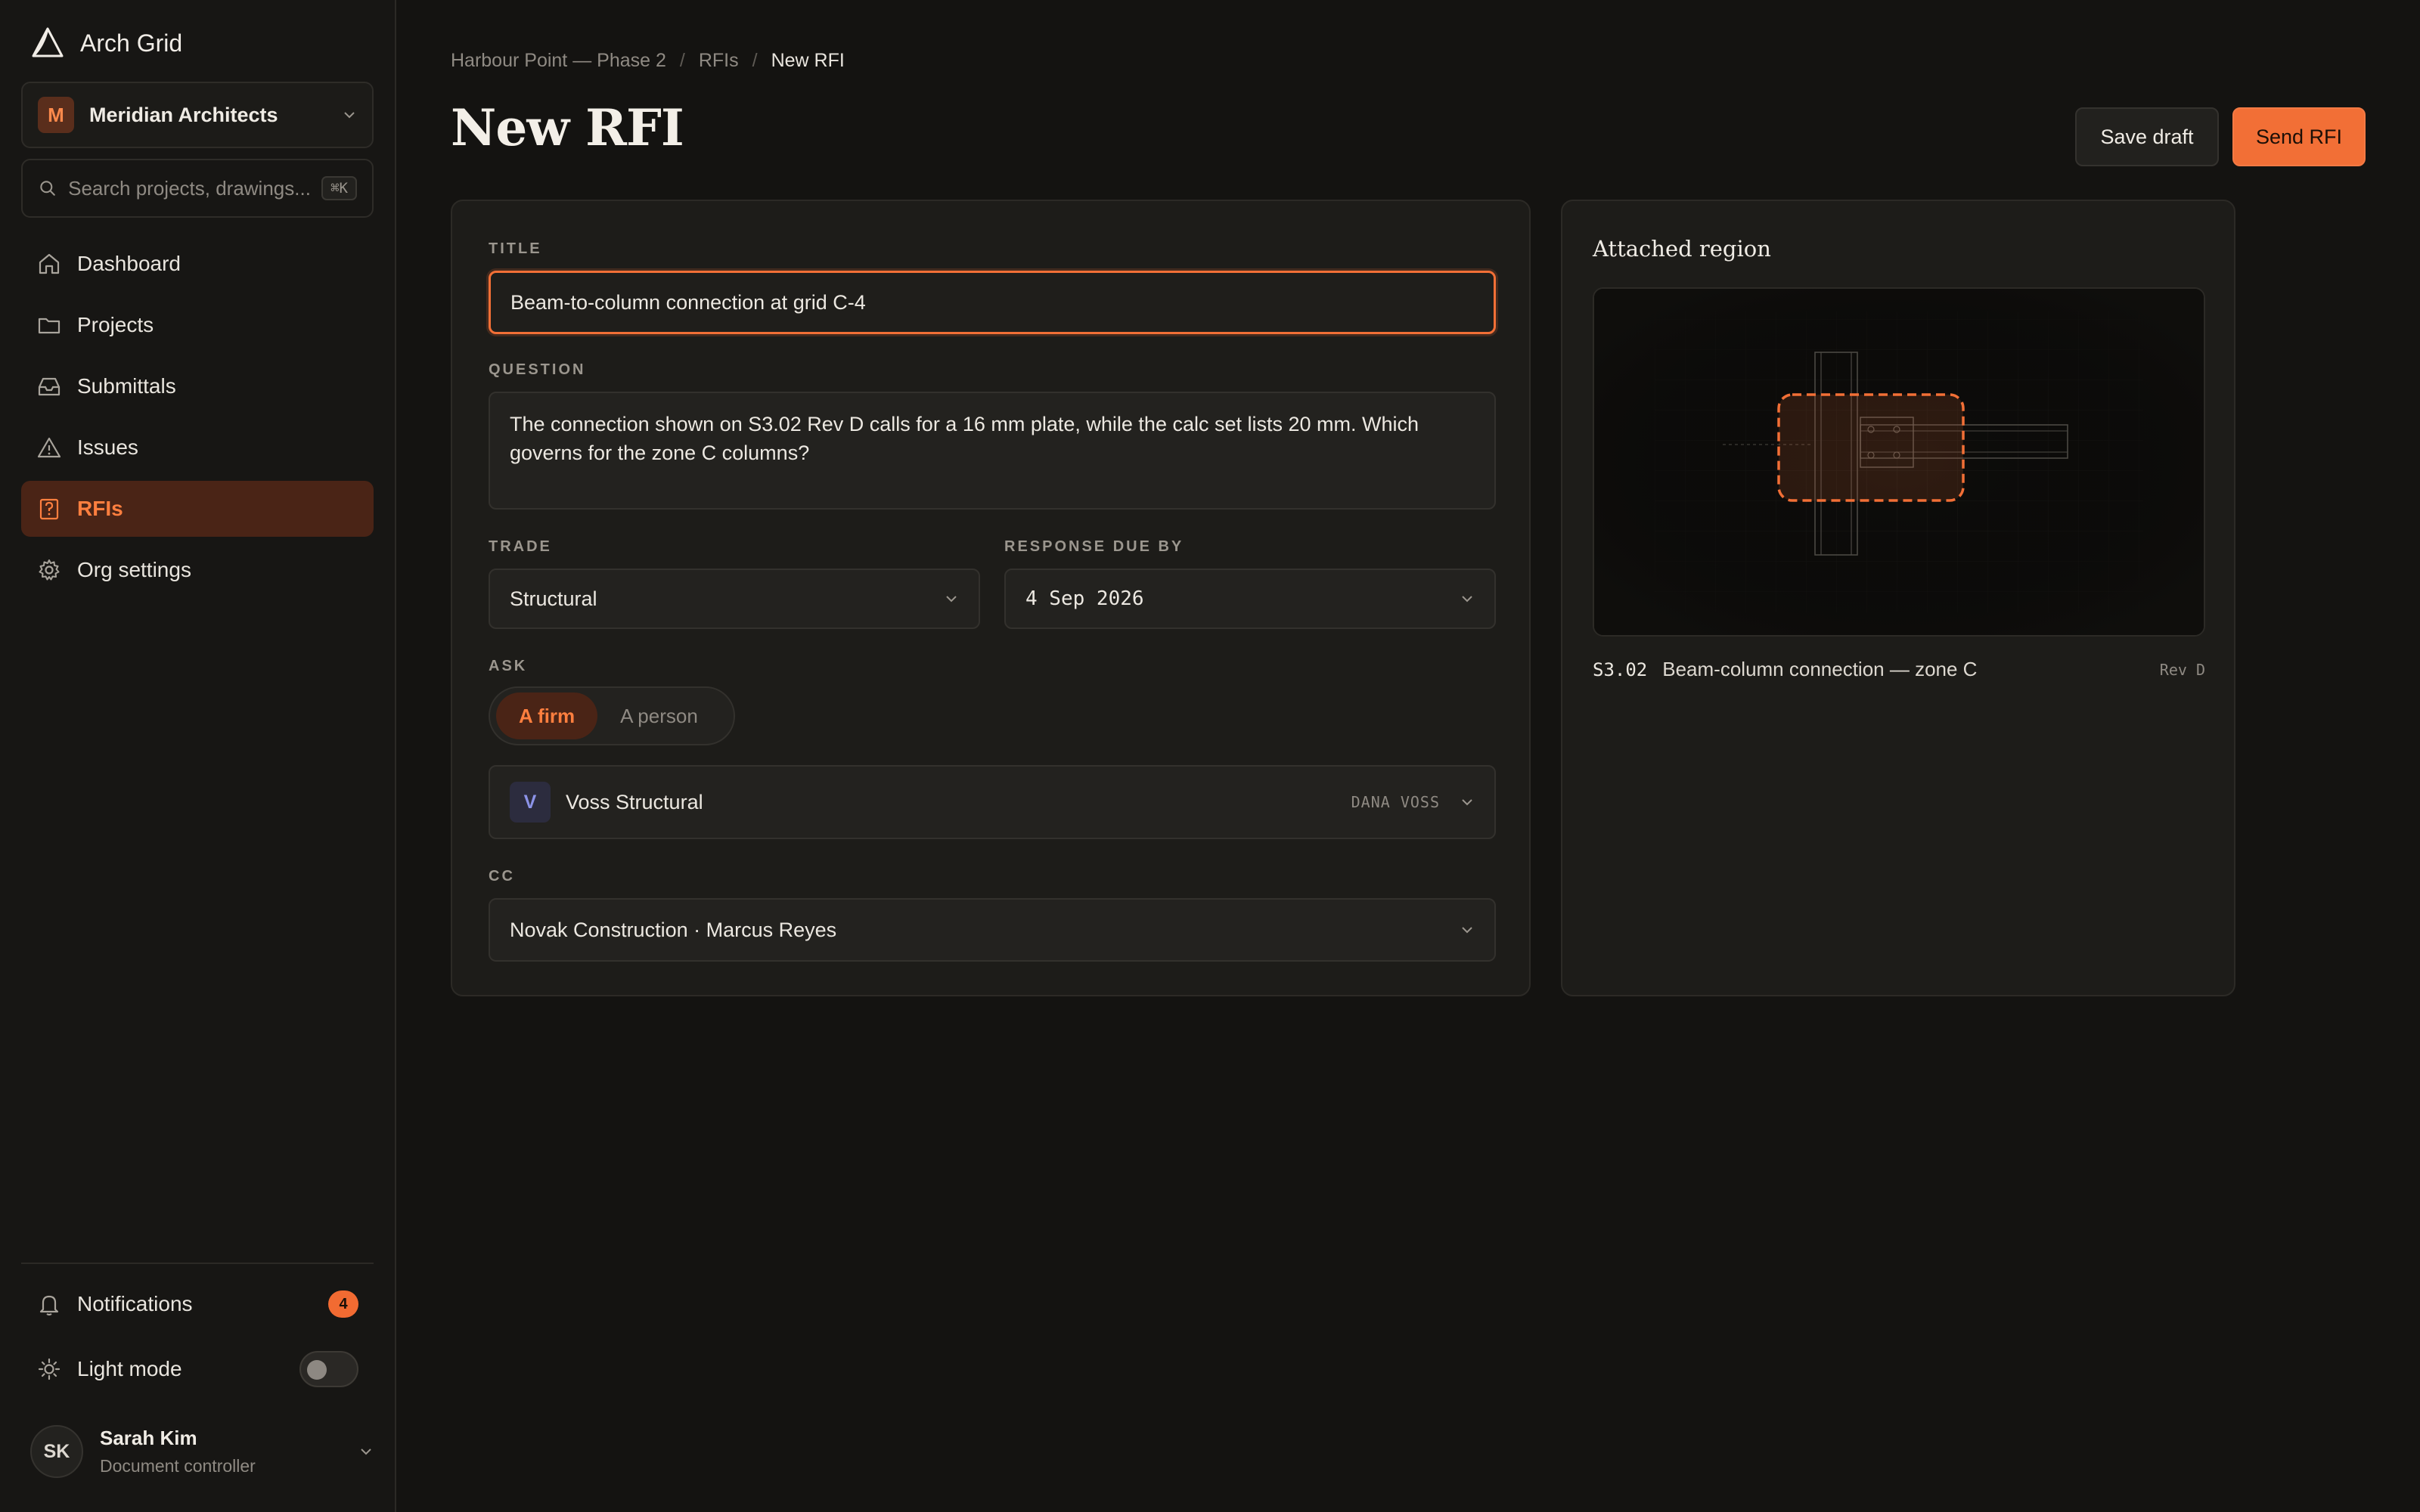 This screenshot has height=1512, width=2420. I want to click on toggle-knob, so click(317, 1370).